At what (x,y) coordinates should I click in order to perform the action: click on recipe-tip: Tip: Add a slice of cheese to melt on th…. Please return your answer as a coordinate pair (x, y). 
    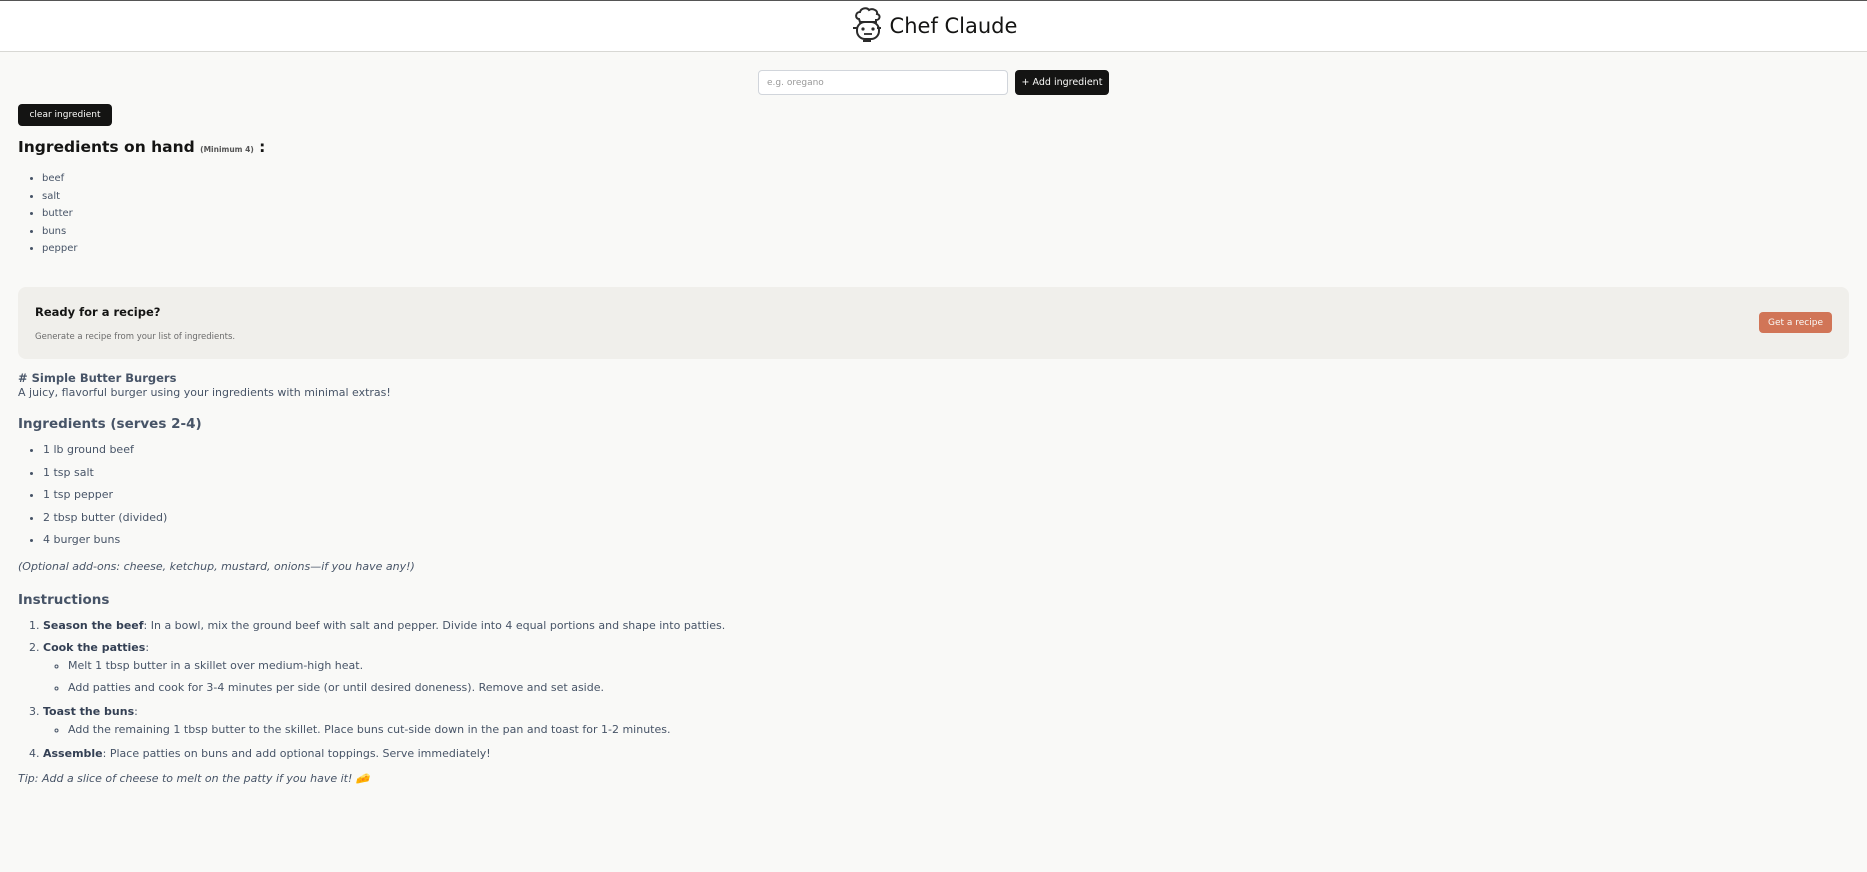
    Looking at the image, I should click on (194, 778).